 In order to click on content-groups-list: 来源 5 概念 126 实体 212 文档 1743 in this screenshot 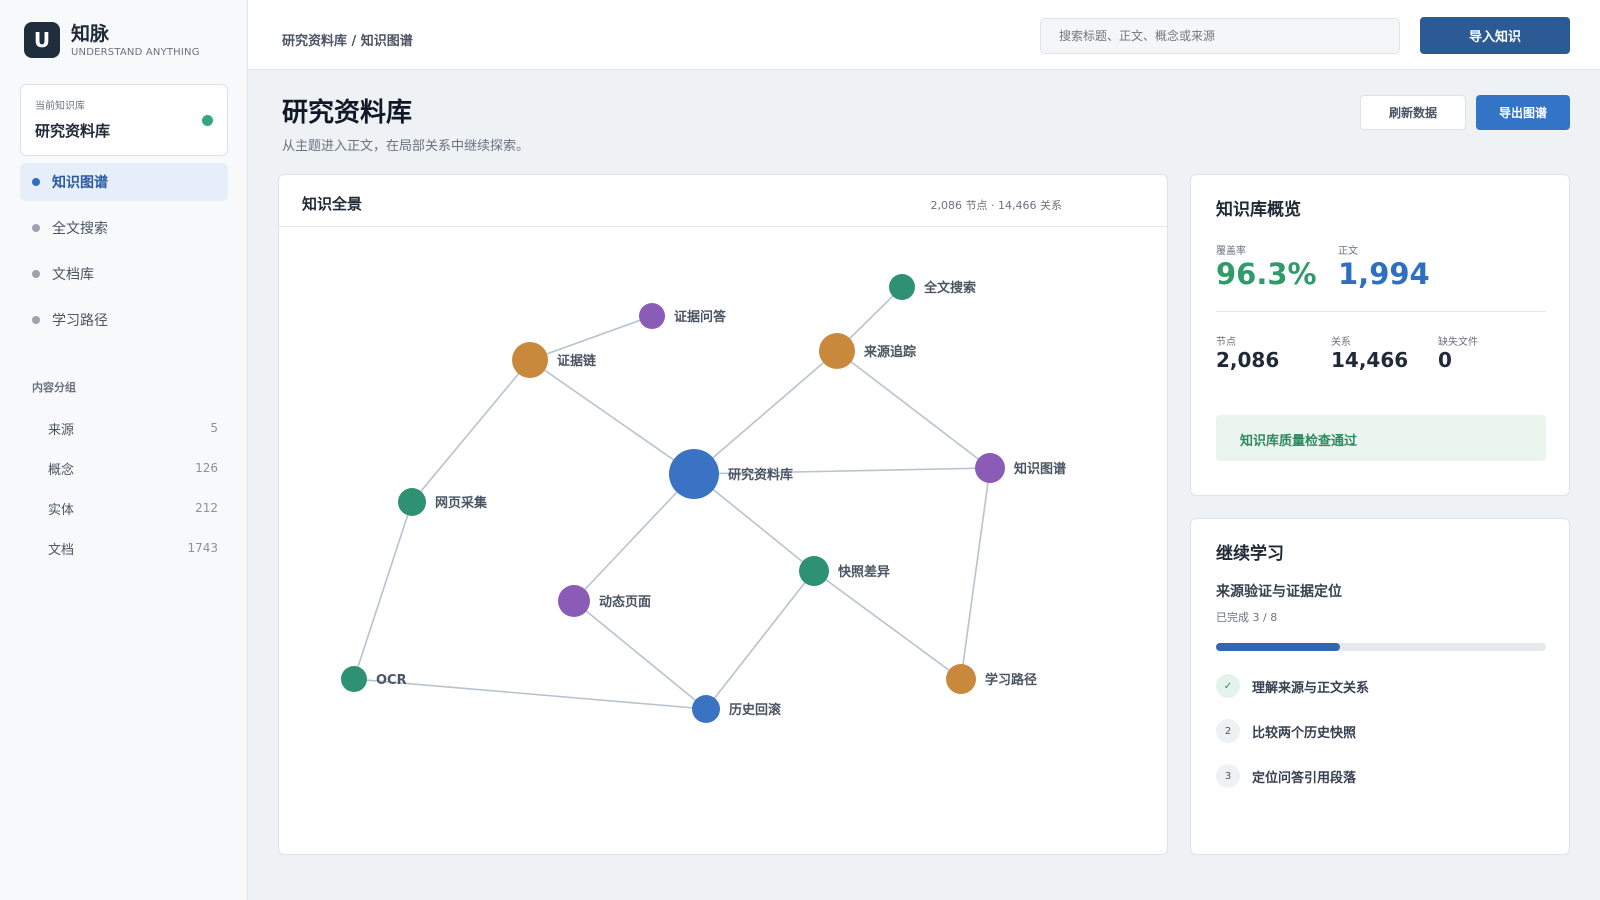, I will do `click(133, 488)`.